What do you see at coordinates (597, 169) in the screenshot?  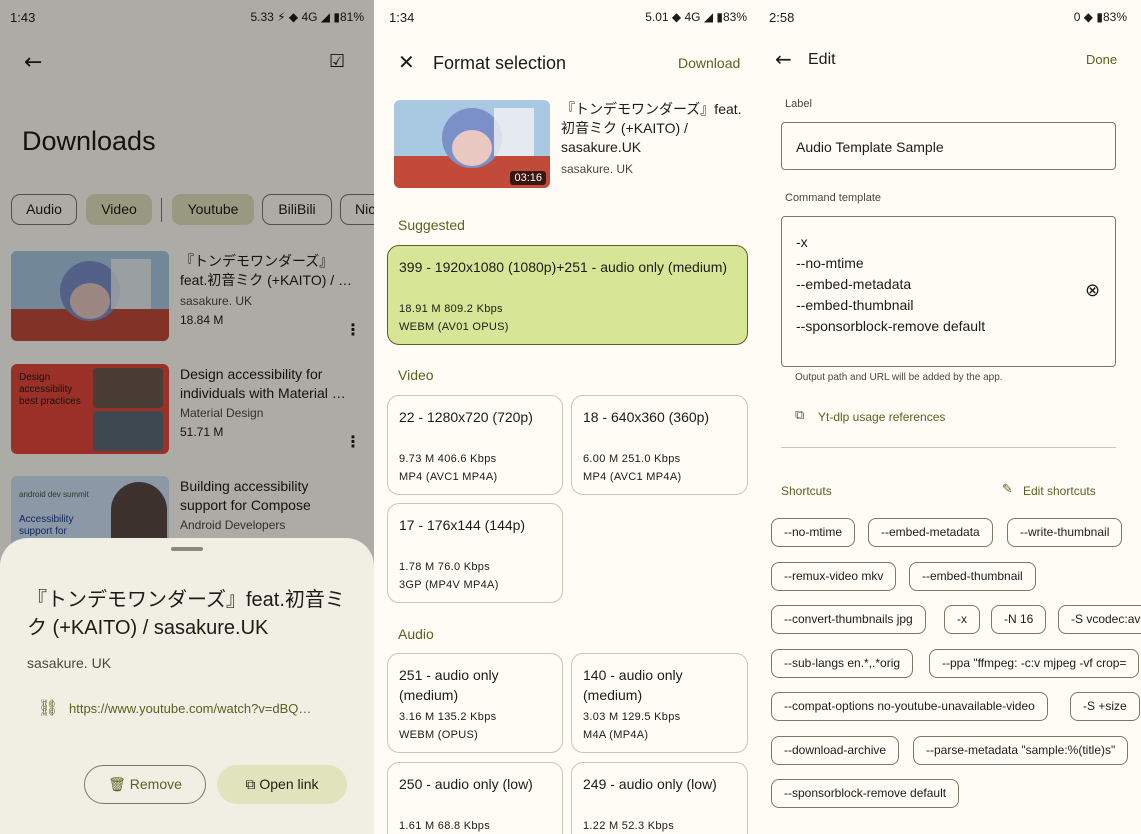 I see `video-channel: sasakure. UK` at bounding box center [597, 169].